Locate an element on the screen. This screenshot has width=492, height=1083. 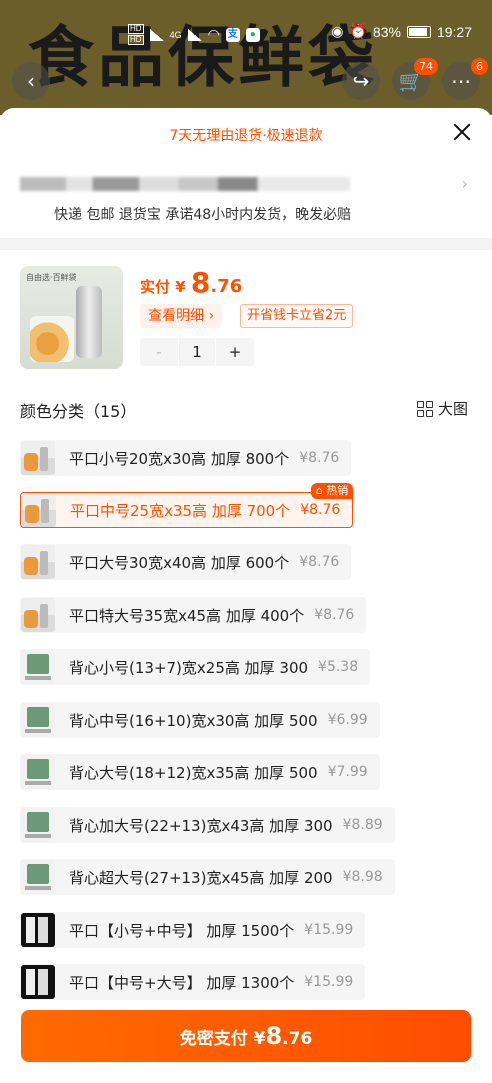
option-item: 背心中号(16+10)宽x30高 加厚 500 ¥6.99 is located at coordinates (200, 720).